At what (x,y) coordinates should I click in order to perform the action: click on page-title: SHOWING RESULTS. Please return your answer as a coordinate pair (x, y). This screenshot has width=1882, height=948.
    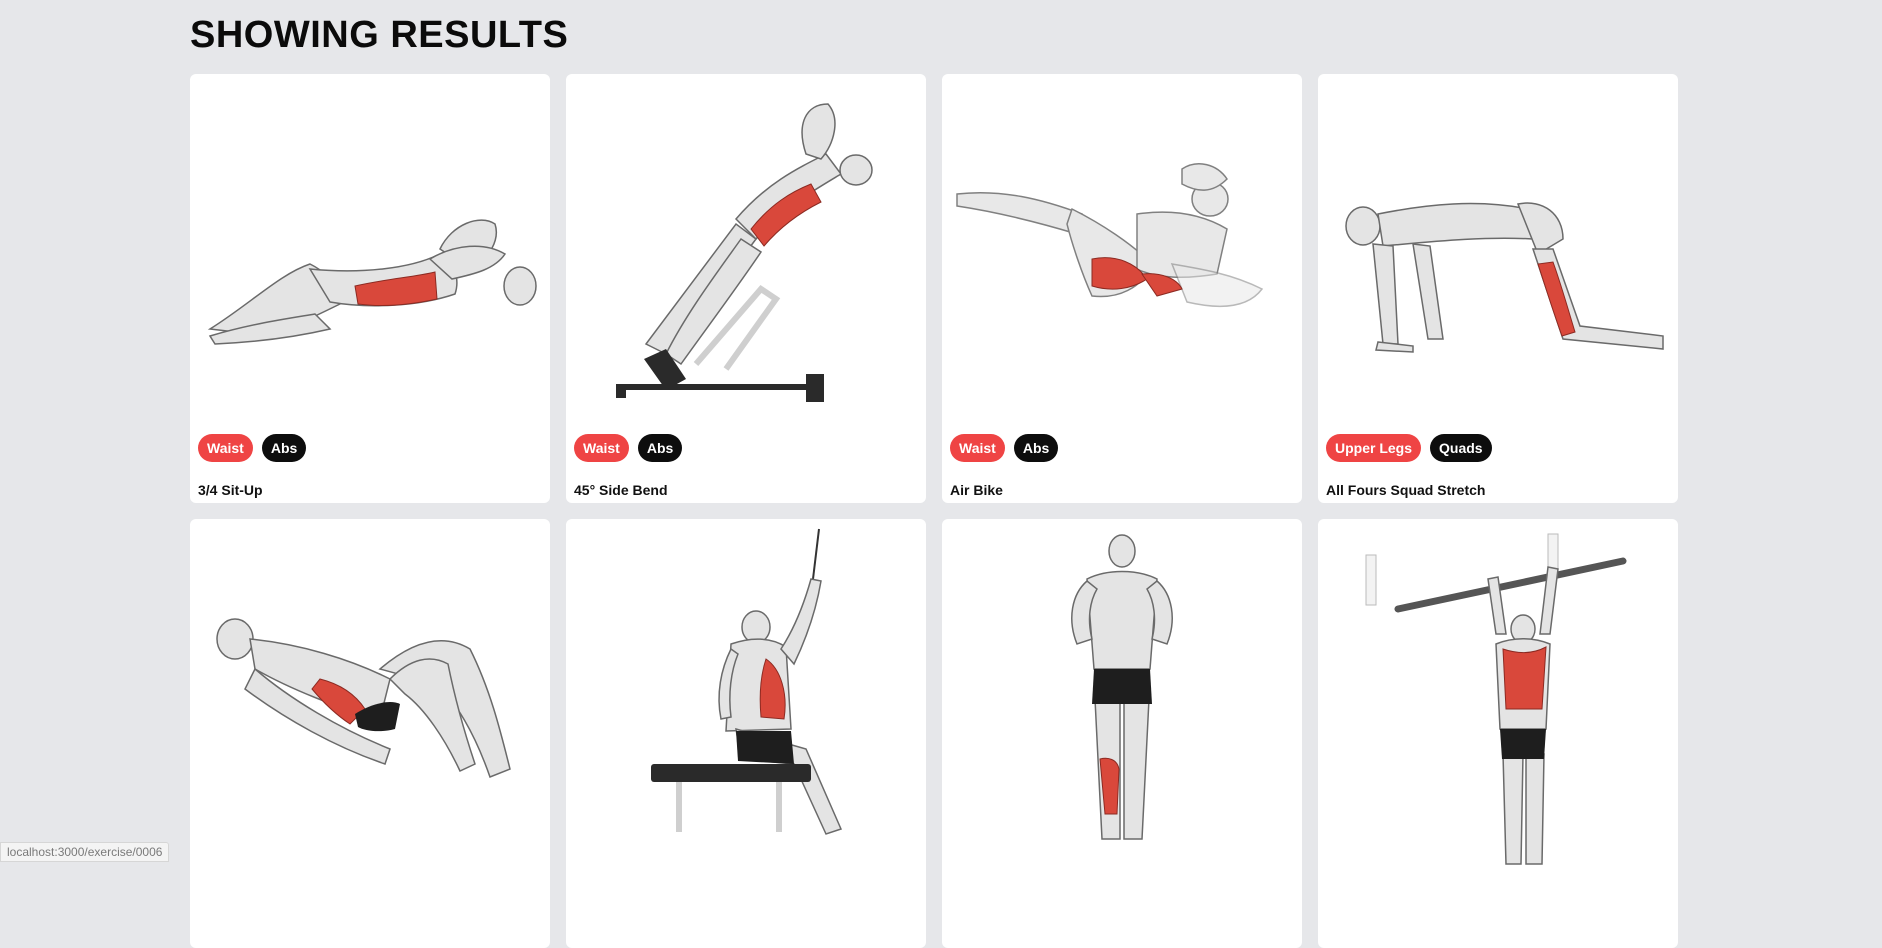
    Looking at the image, I should click on (379, 35).